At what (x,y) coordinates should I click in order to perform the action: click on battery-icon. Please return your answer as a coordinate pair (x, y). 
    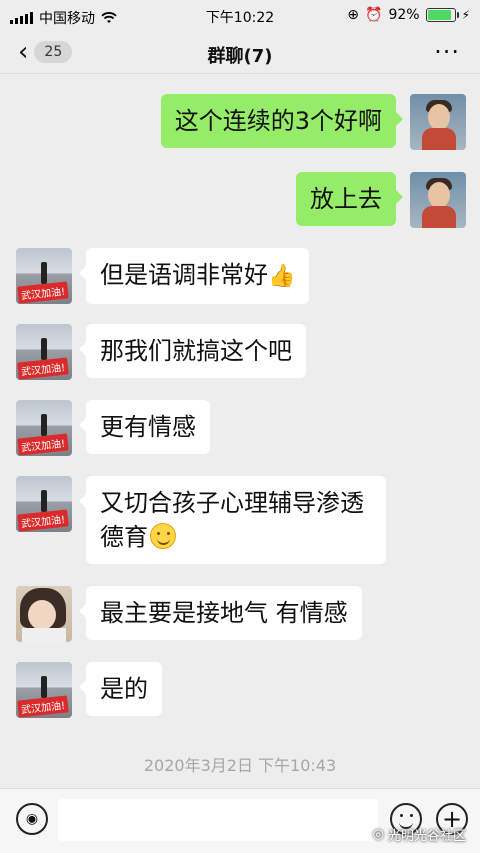
    Looking at the image, I should click on (442, 15).